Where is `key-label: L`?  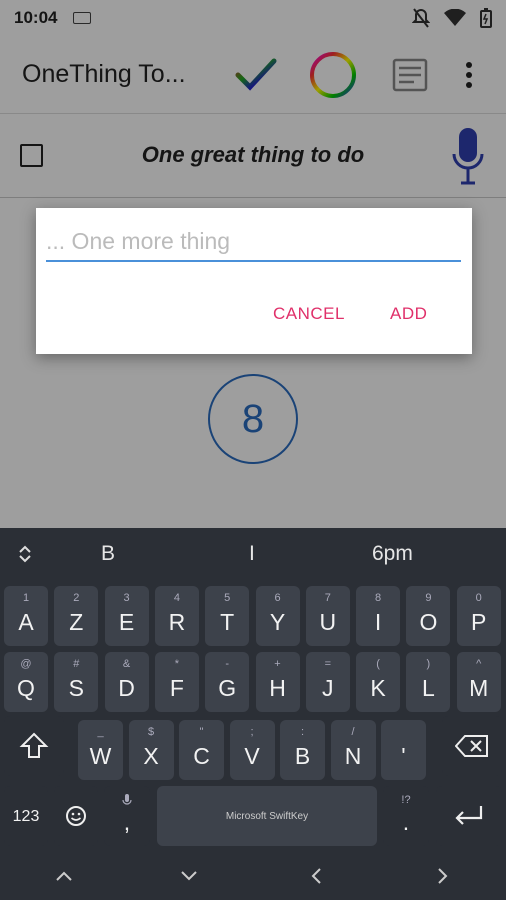 key-label: L is located at coordinates (428, 688).